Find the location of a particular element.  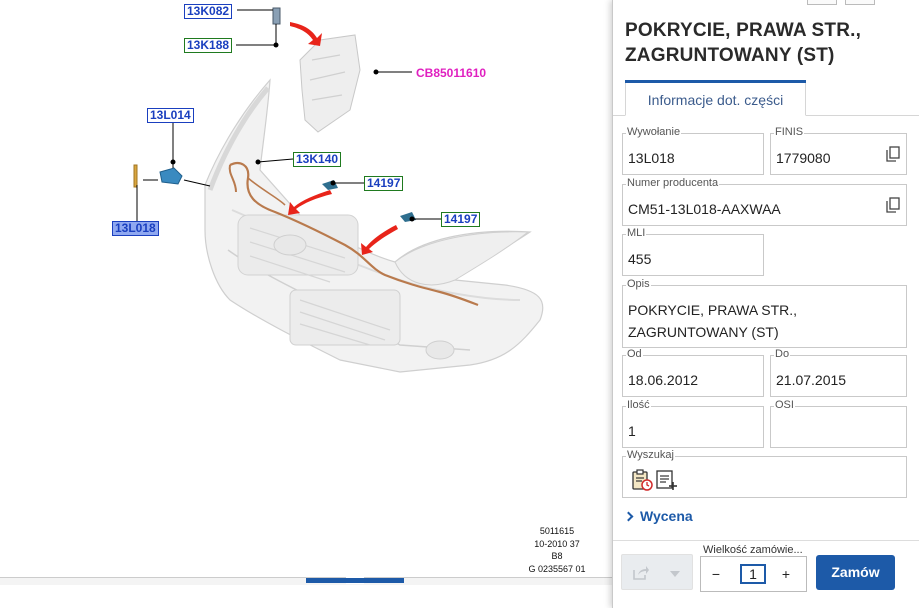

order-footer: Wielkość zamówie... − + Zamów is located at coordinates (766, 574).